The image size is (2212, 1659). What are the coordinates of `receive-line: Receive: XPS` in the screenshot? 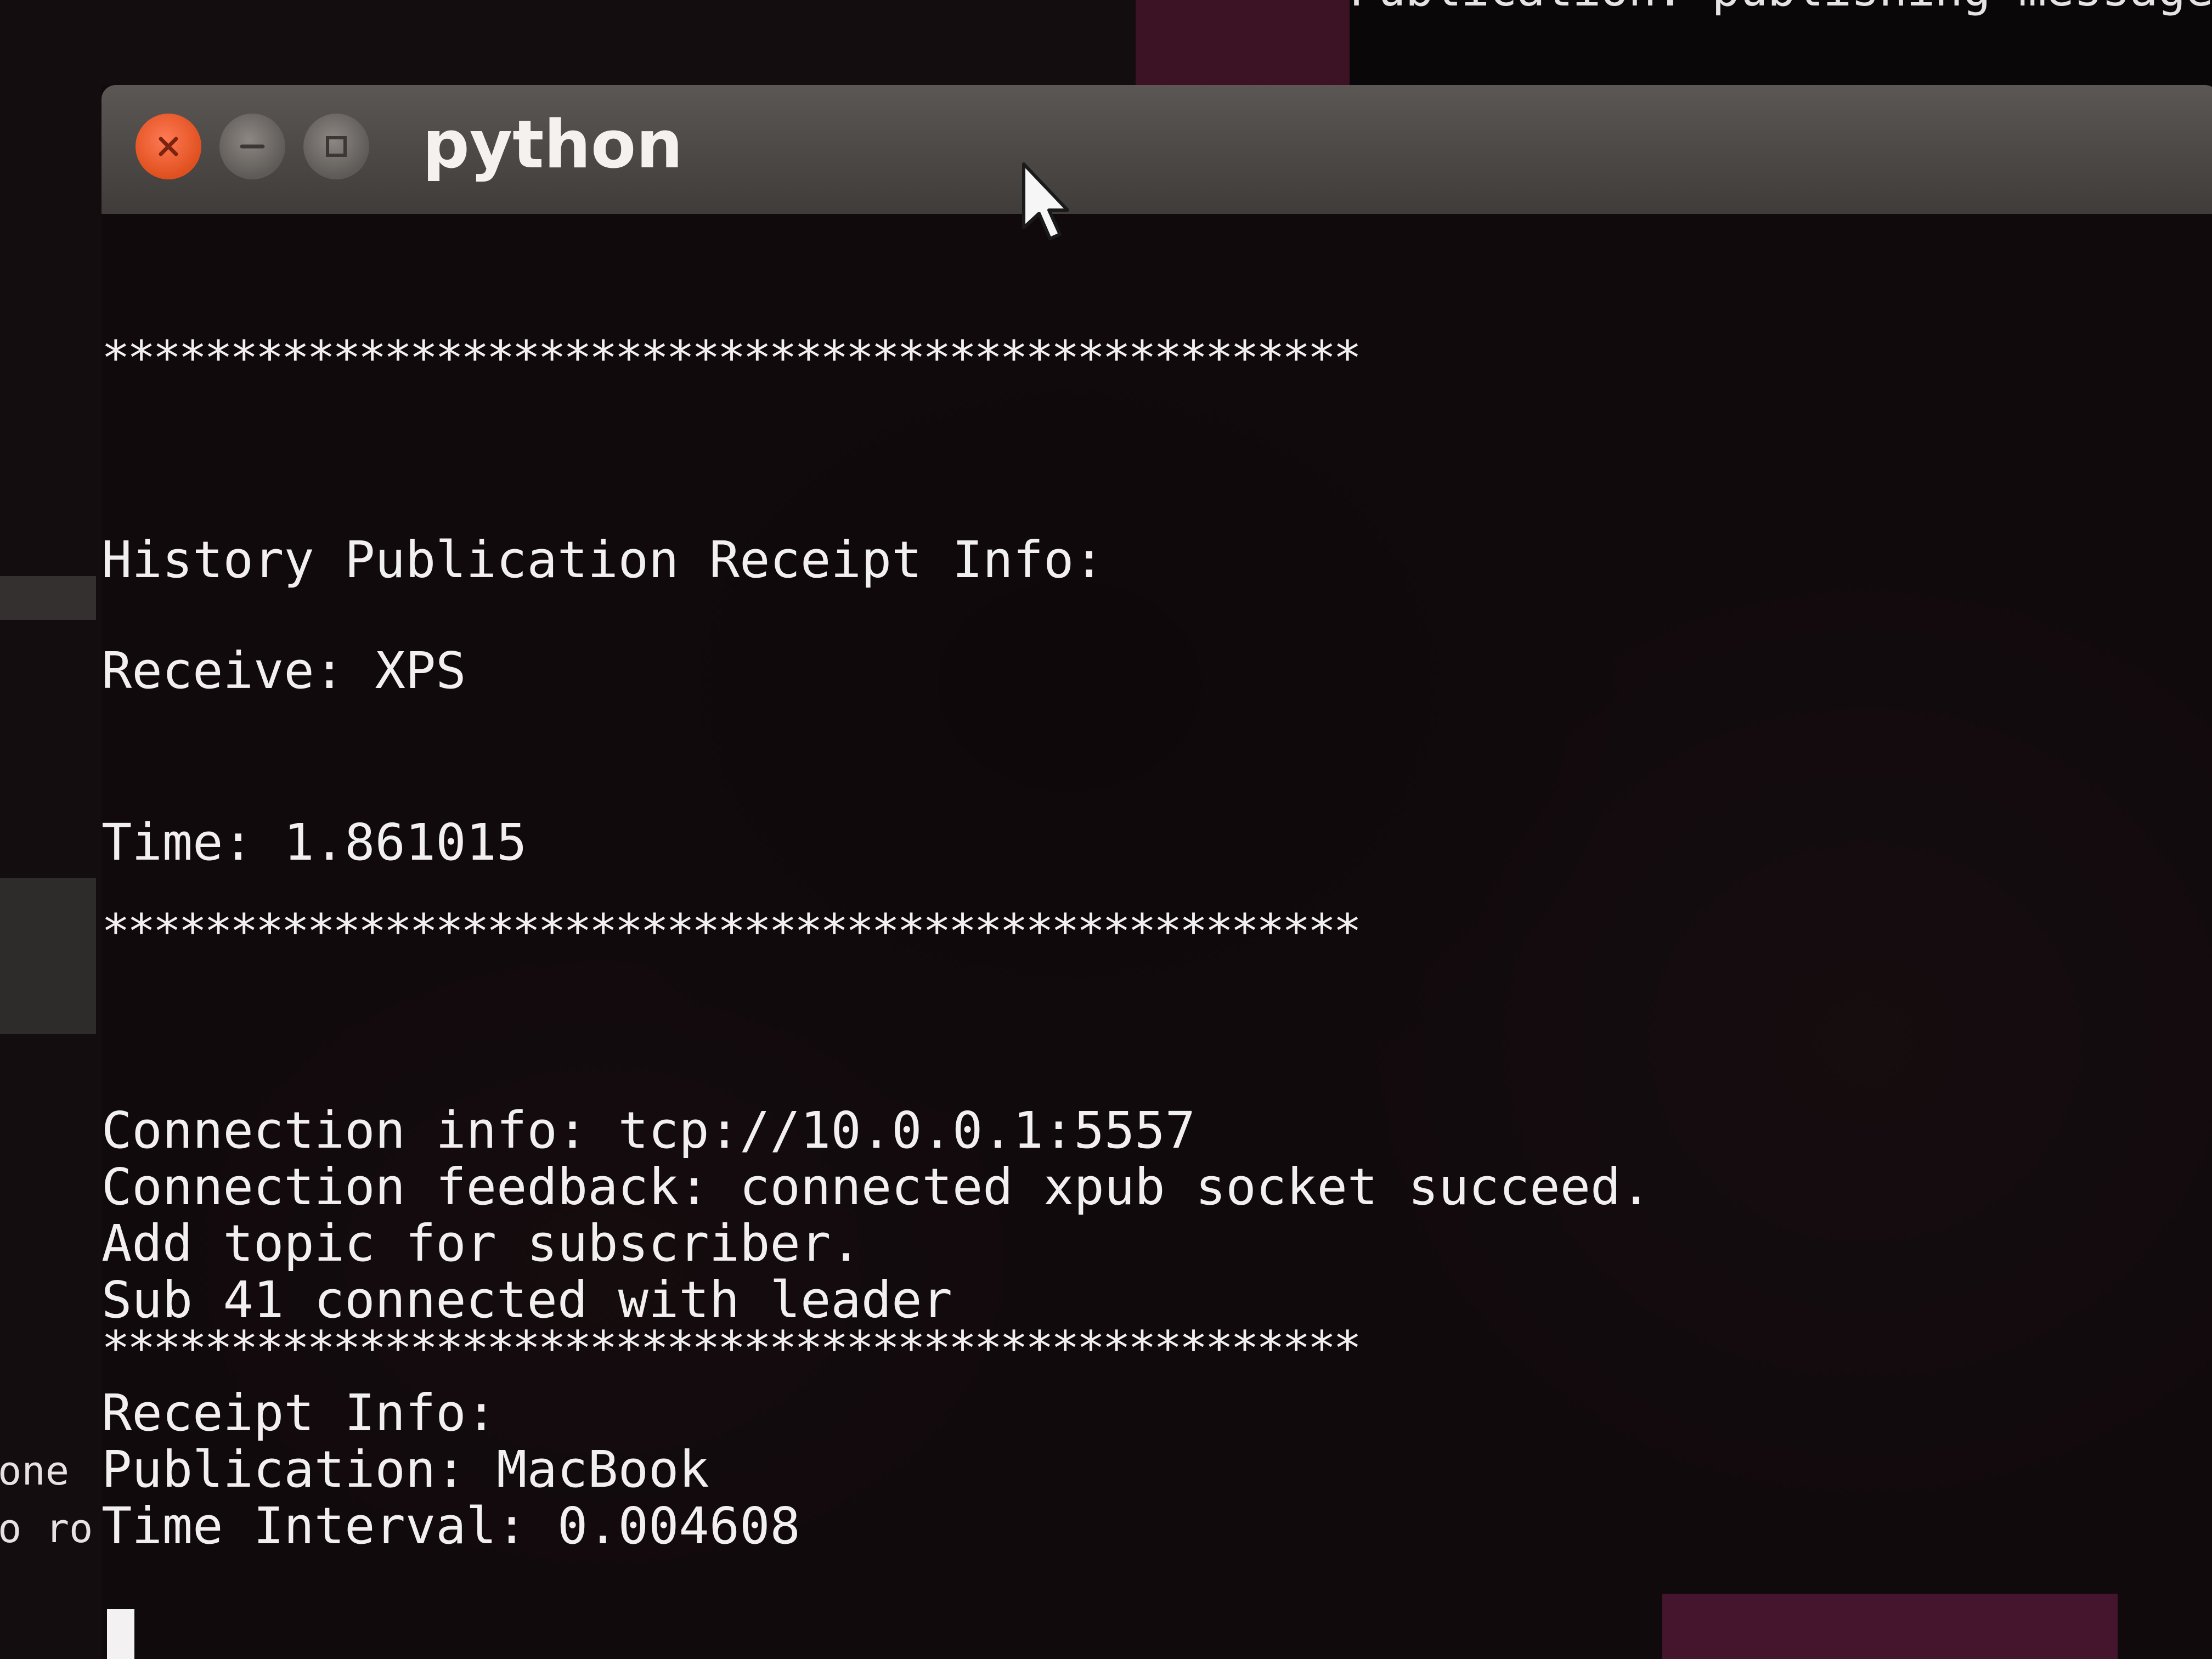 It's located at (283, 670).